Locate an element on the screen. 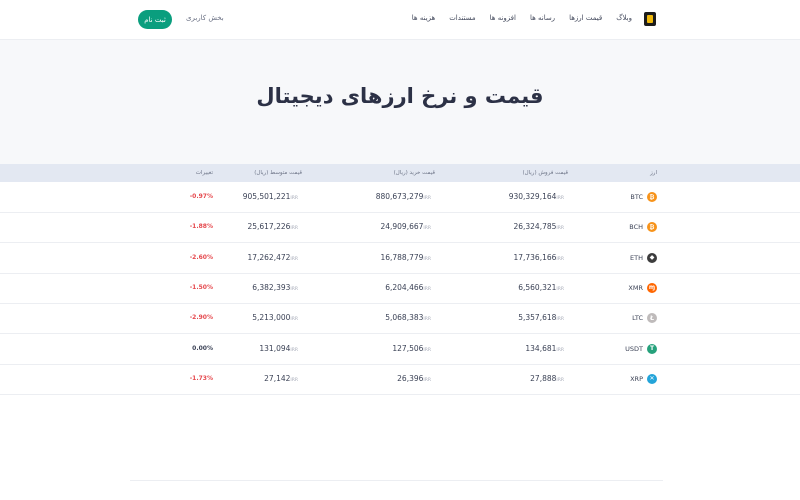 Image resolution: width=800 pixels, height=500 pixels. coin-symbol: BTC is located at coordinates (636, 197).